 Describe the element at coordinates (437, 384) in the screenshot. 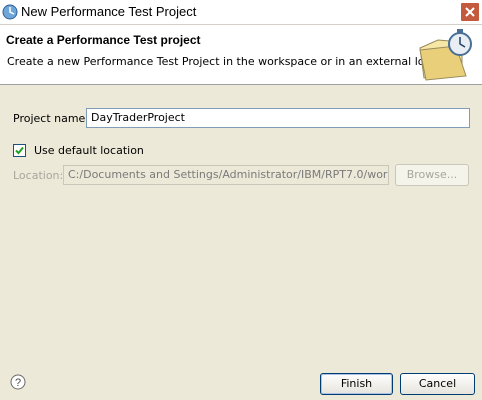

I see `cancel-button: Cancel` at that location.